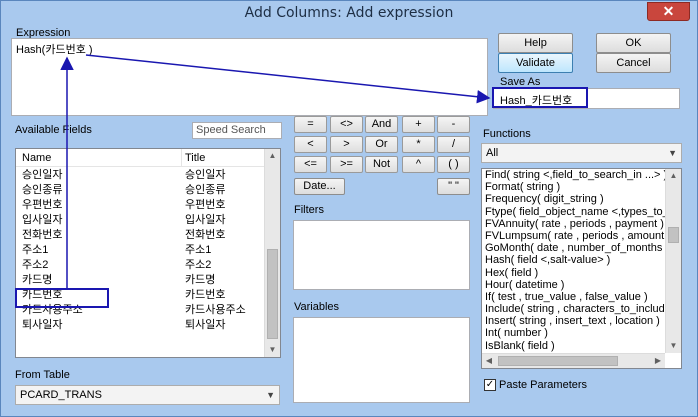 The height and width of the screenshot is (417, 698). What do you see at coordinates (42, 205) in the screenshot?
I see `field-name: 우편번호` at bounding box center [42, 205].